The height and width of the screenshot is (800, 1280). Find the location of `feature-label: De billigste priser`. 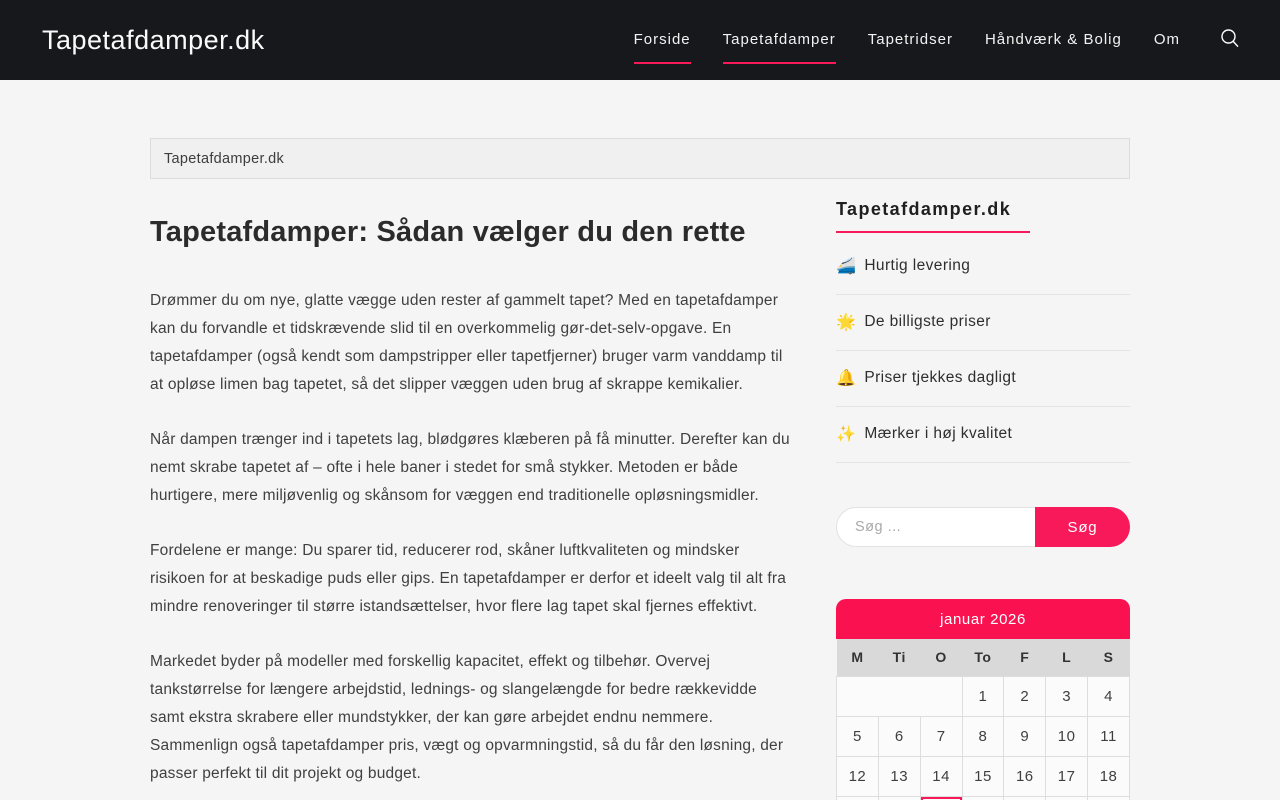

feature-label: De billigste priser is located at coordinates (927, 321).